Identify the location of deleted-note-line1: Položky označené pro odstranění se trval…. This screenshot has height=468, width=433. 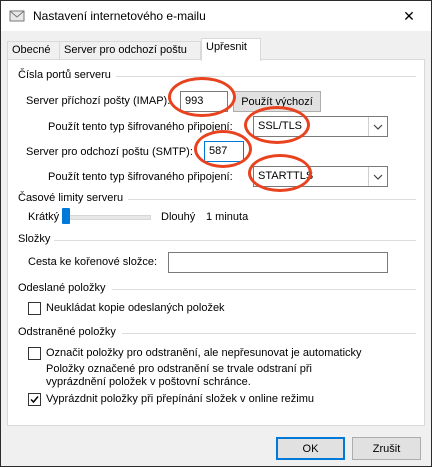
(179, 369).